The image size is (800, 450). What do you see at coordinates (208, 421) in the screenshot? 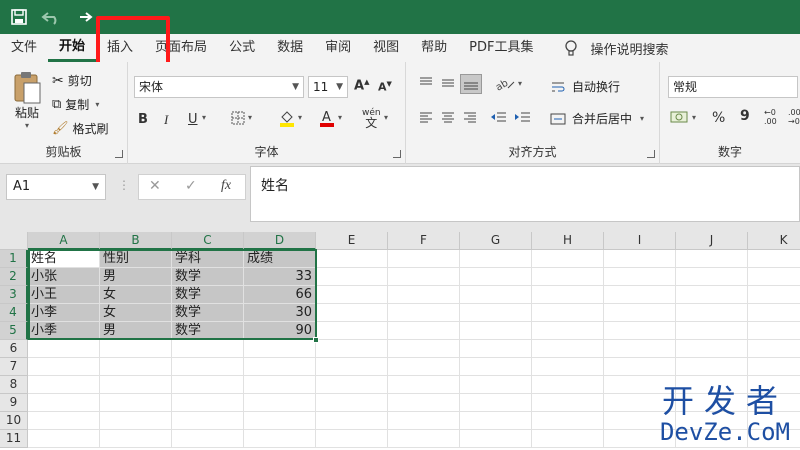
I see `cell-c10` at bounding box center [208, 421].